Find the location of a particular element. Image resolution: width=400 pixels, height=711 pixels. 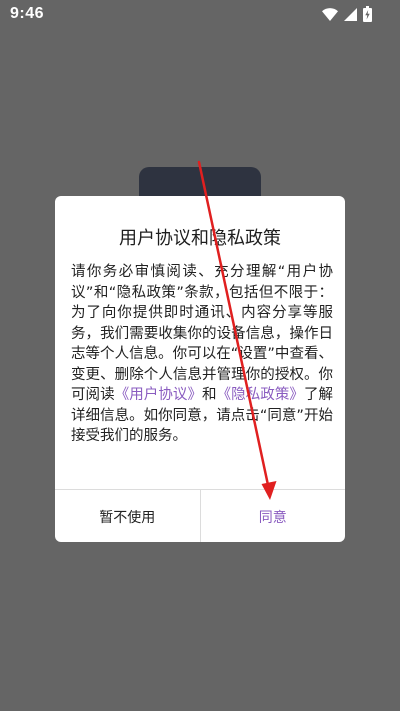

status-icons is located at coordinates (347, 14).